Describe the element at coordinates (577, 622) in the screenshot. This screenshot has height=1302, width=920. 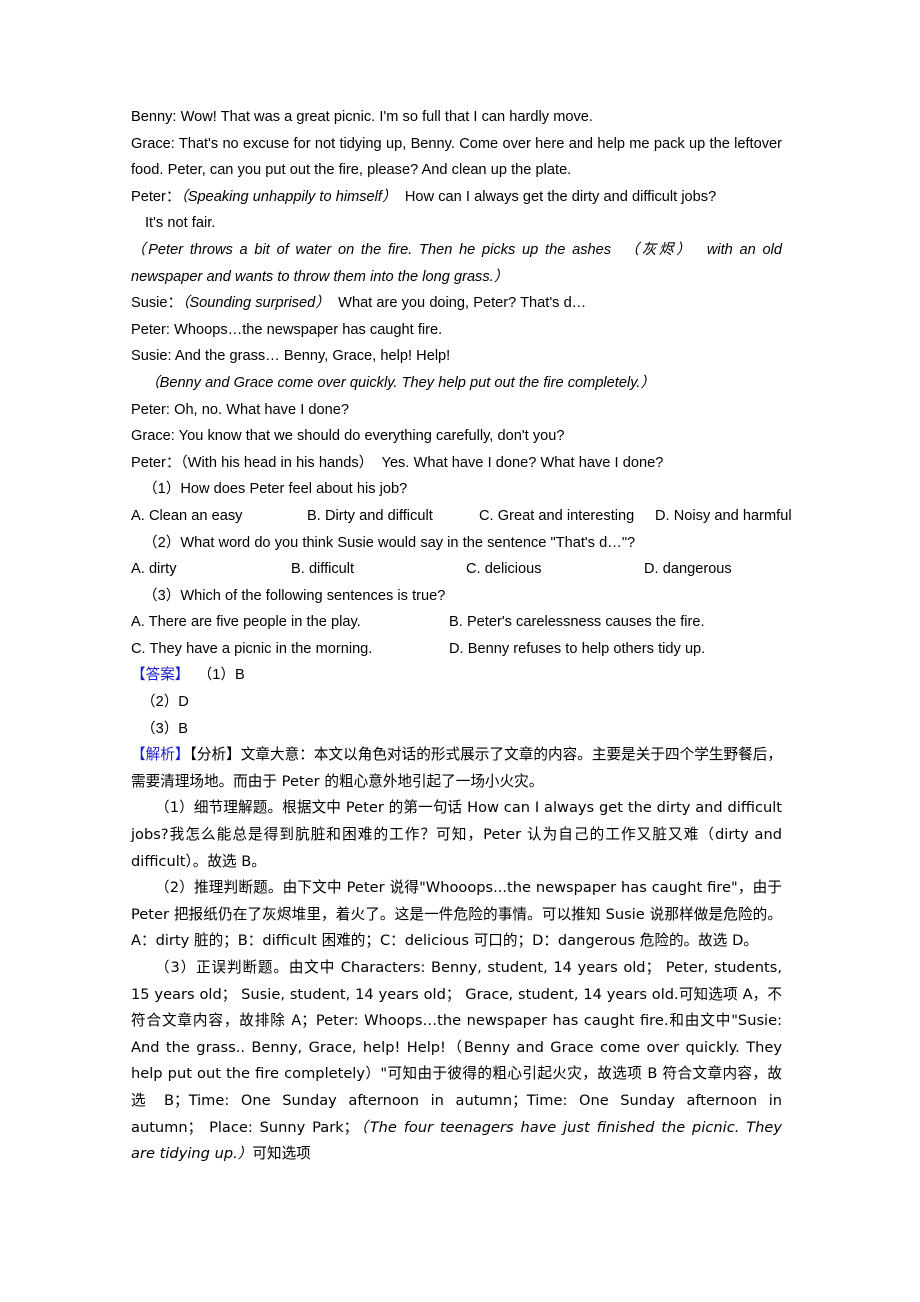
I see `option-b: B. Peter's carelessness causes the fire.` at that location.